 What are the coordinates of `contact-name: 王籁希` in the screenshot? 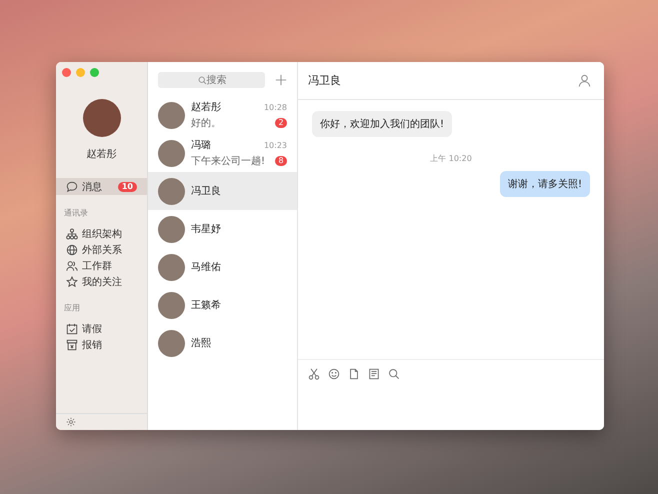 It's located at (206, 305).